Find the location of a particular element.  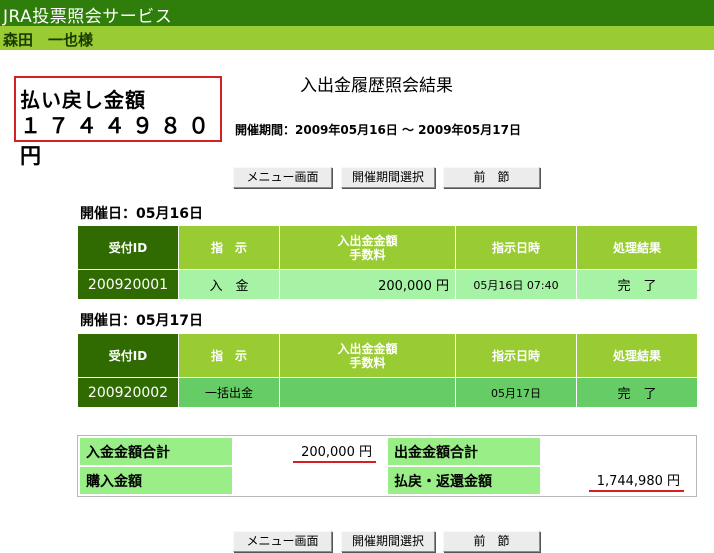

withdraw-total-label: 出金金額合計 is located at coordinates (464, 451).